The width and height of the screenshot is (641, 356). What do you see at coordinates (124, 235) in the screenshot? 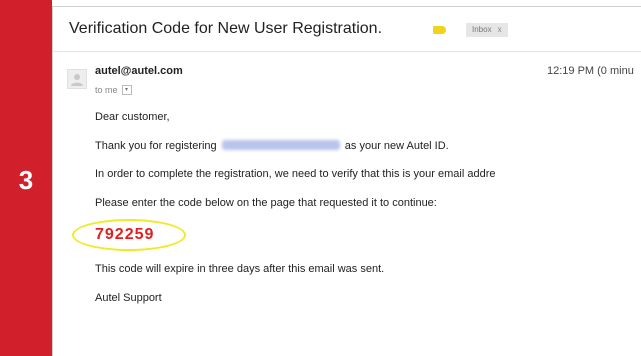
I see `verification-code: 792259` at bounding box center [124, 235].